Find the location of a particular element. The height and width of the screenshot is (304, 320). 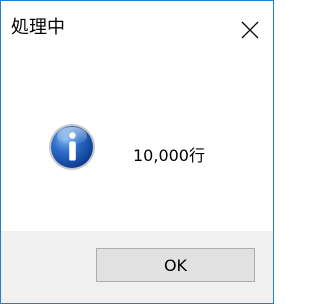

dialog-message: 10,000行 is located at coordinates (169, 155).